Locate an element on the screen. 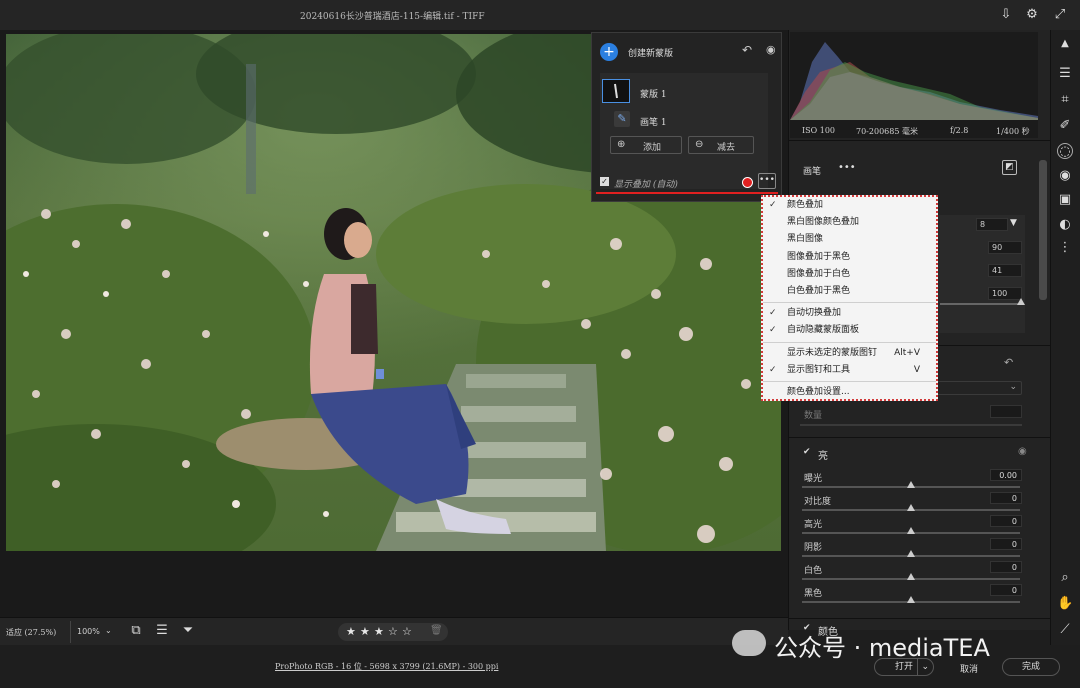  chevron-down-icon: ✔ is located at coordinates (807, 452).